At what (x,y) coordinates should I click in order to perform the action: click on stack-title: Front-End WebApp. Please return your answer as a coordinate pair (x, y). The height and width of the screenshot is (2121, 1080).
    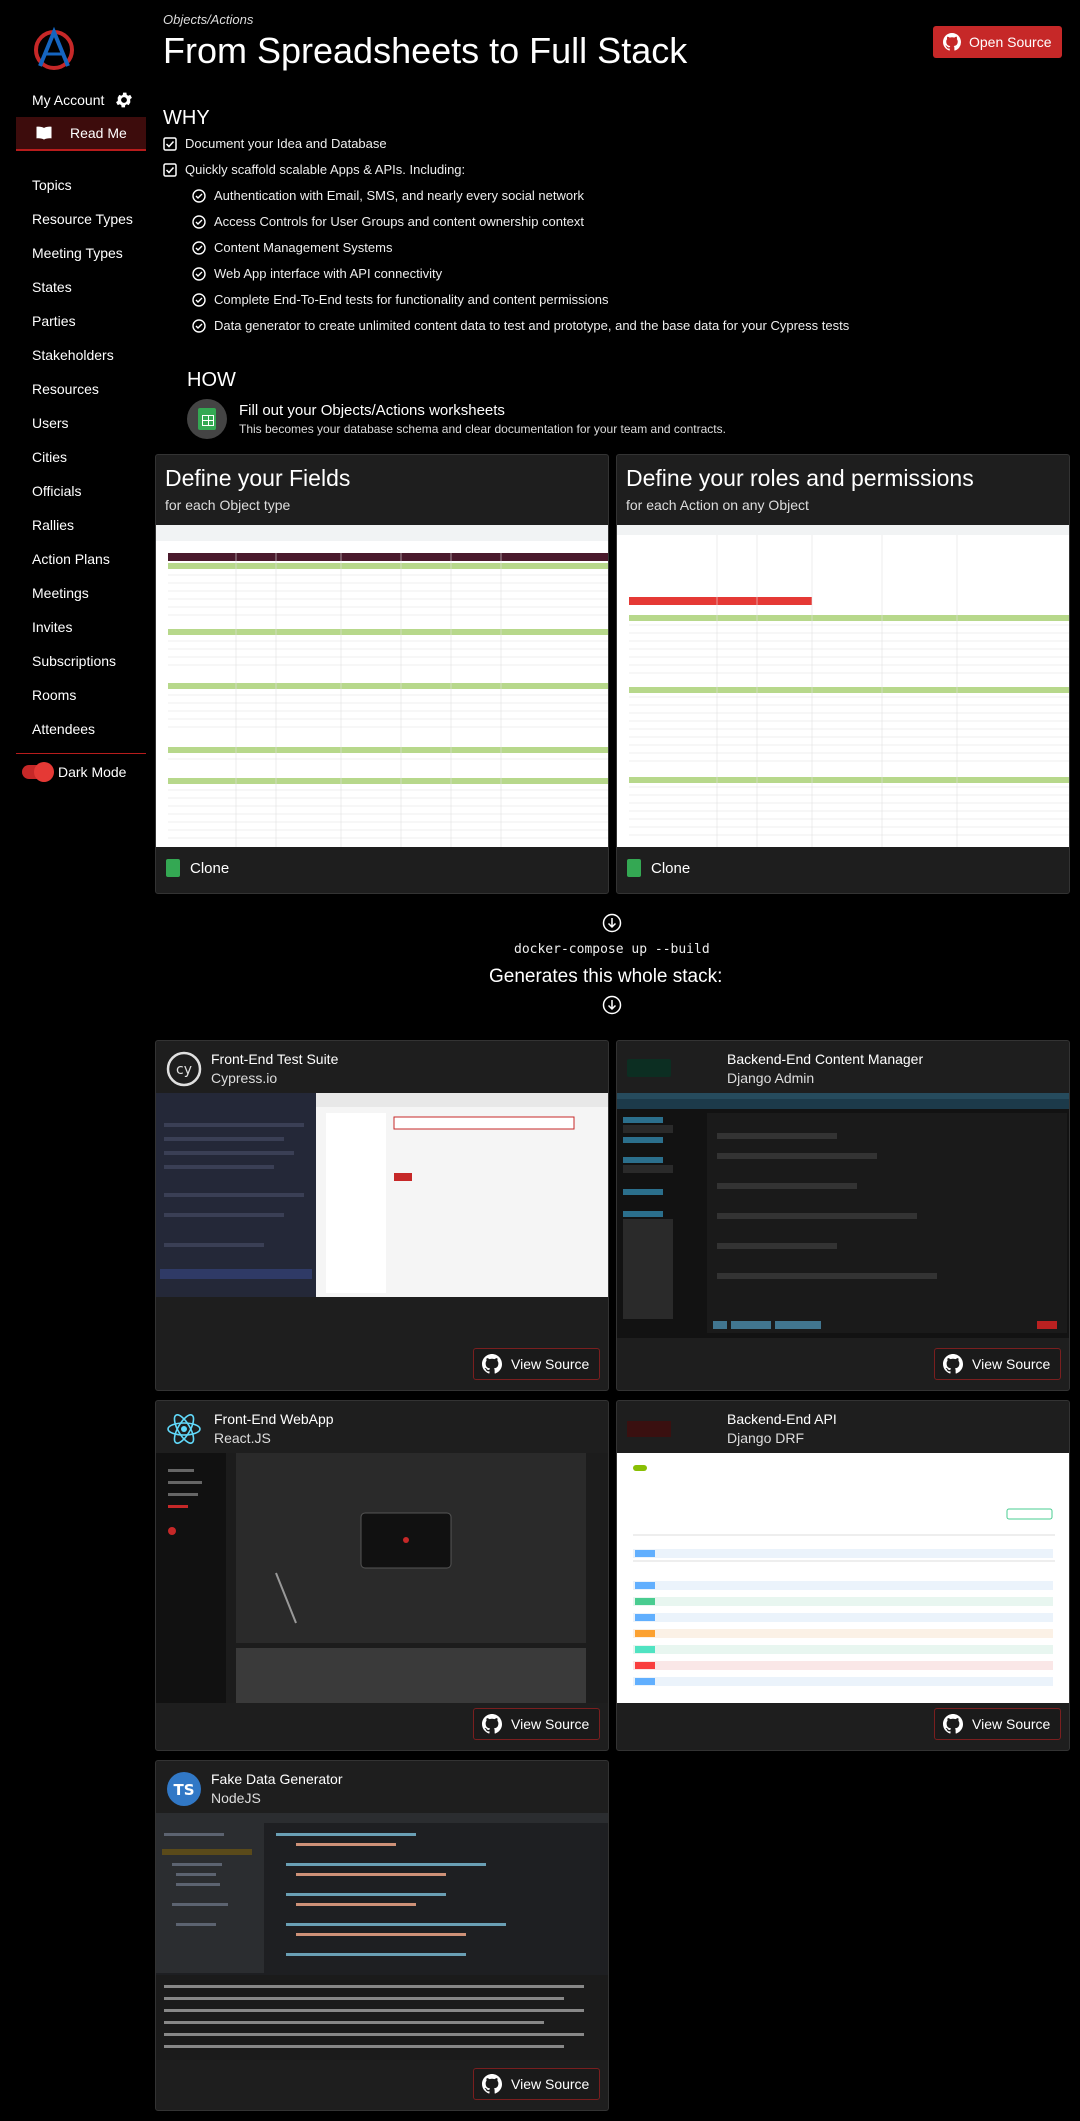
    Looking at the image, I should click on (274, 1419).